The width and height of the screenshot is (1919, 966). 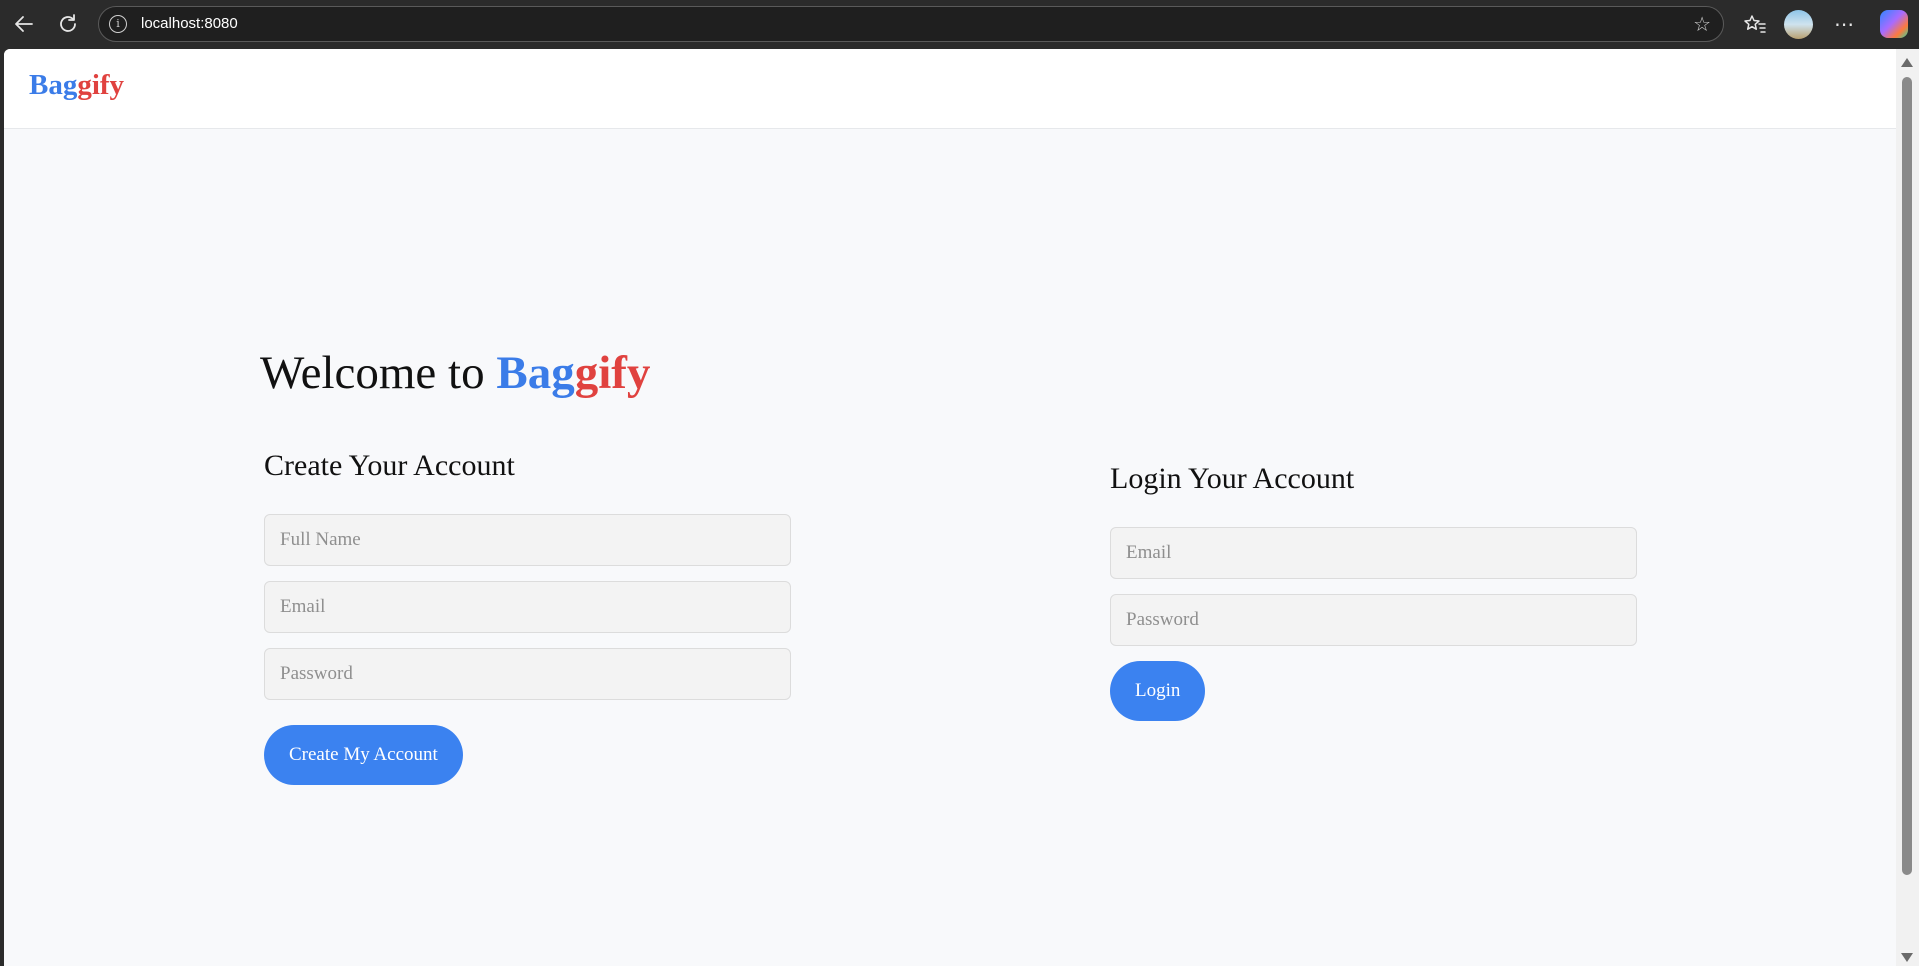 What do you see at coordinates (1373, 620) in the screenshot?
I see `login-password-input` at bounding box center [1373, 620].